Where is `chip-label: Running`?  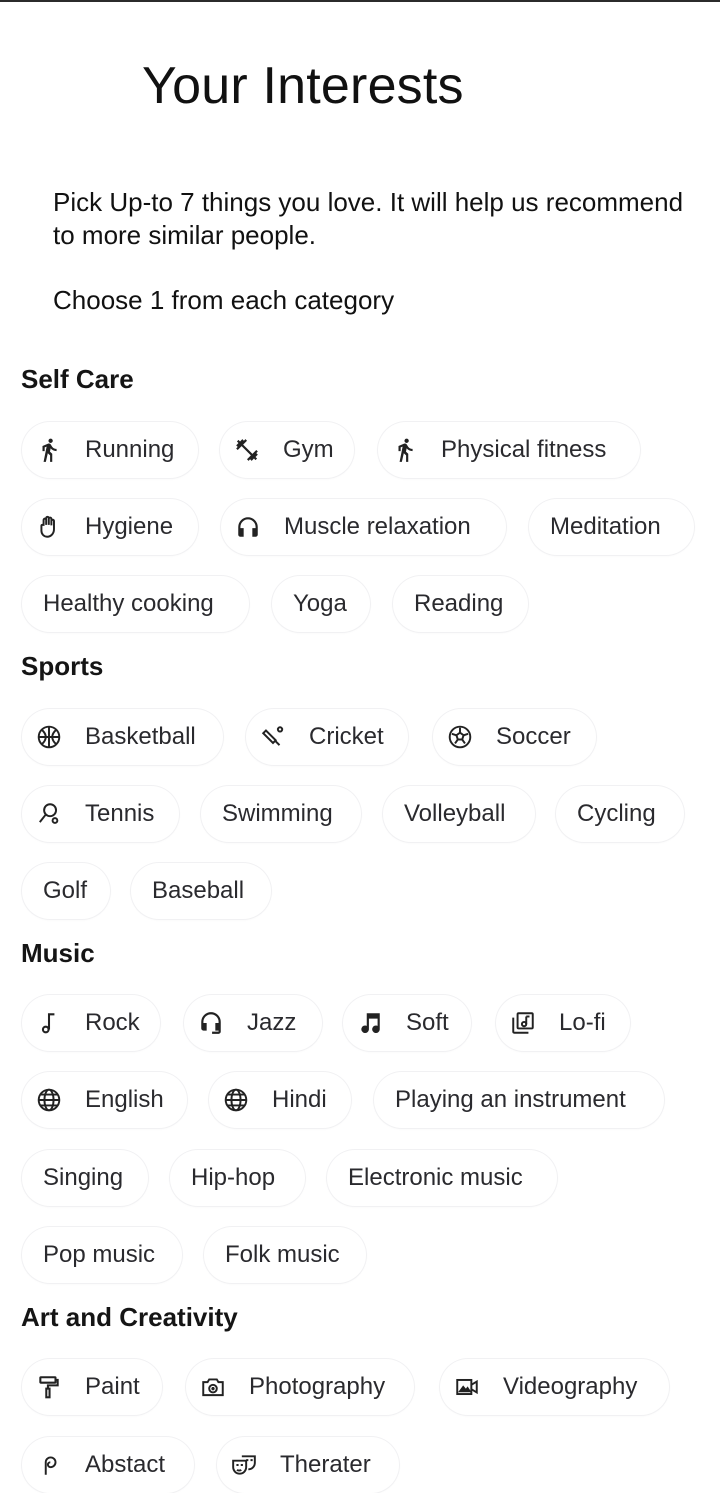
chip-label: Running is located at coordinates (130, 449).